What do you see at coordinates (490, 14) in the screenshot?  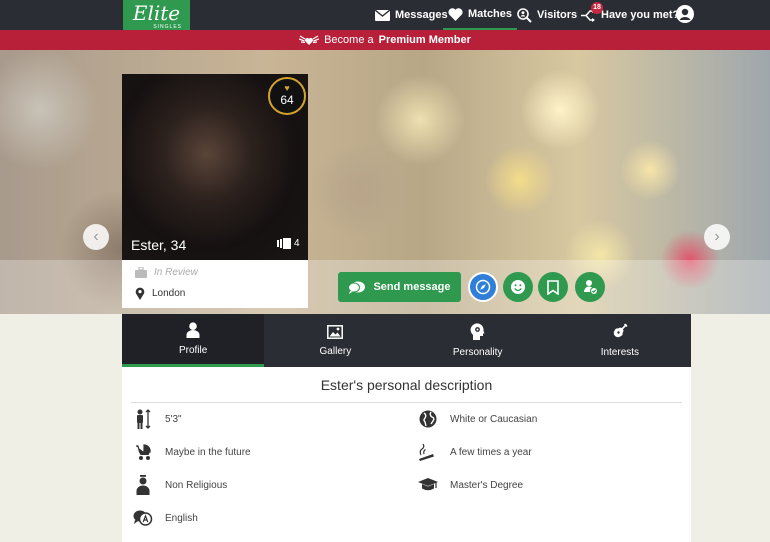 I see `nav-matches-label: Matches` at bounding box center [490, 14].